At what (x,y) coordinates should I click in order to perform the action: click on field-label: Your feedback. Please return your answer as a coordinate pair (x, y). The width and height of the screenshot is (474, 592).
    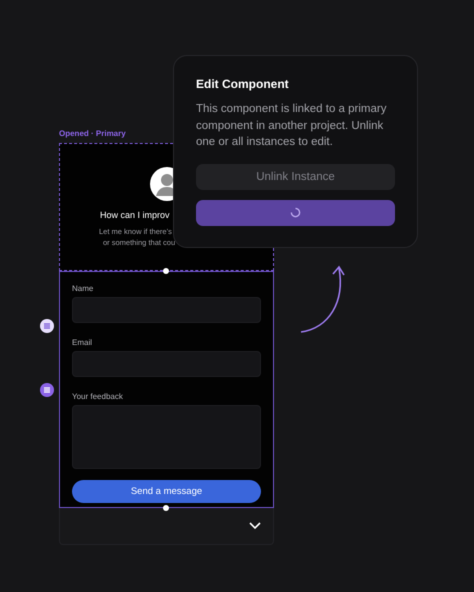
    Looking at the image, I should click on (98, 397).